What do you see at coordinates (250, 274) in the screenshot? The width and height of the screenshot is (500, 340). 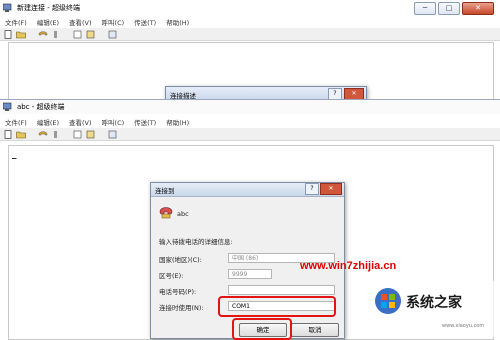 I see `area-code-input: 9999` at bounding box center [250, 274].